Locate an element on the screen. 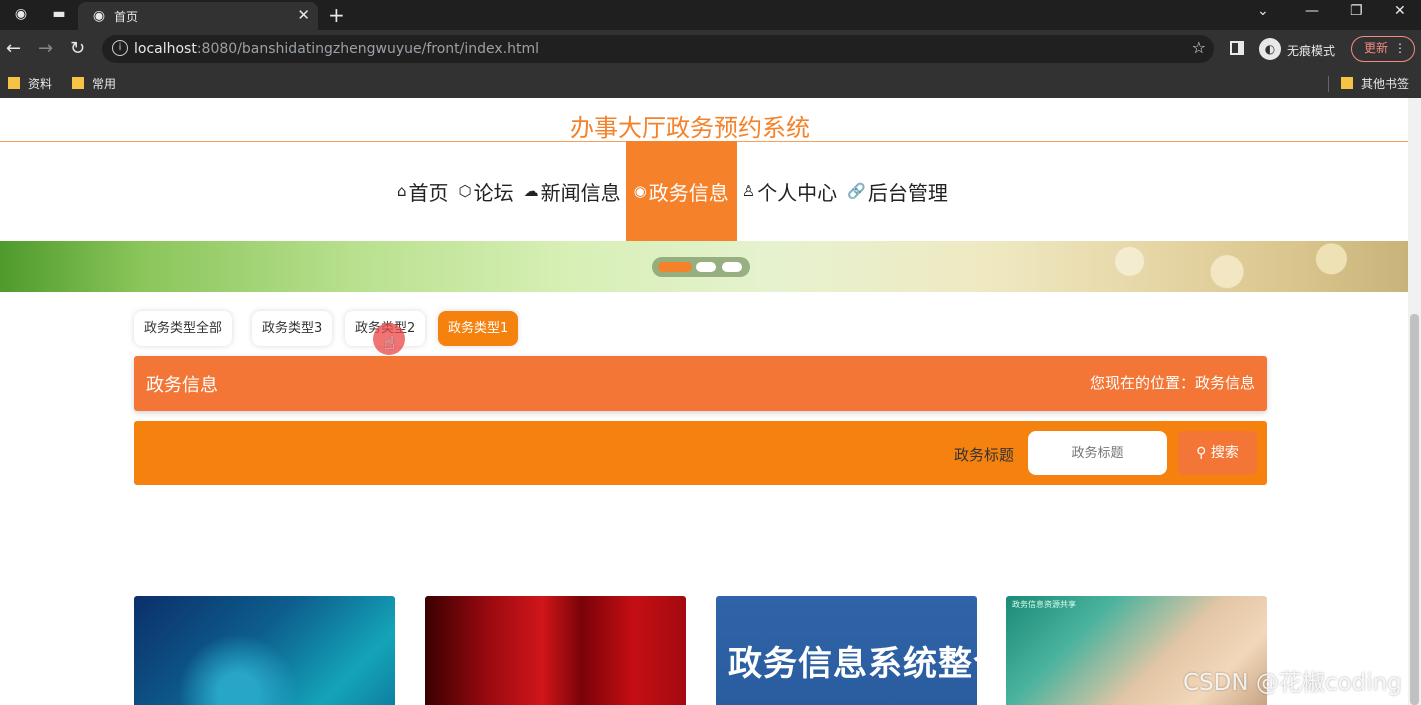 The image size is (1421, 705). nav-label: 个人中心 is located at coordinates (797, 192).